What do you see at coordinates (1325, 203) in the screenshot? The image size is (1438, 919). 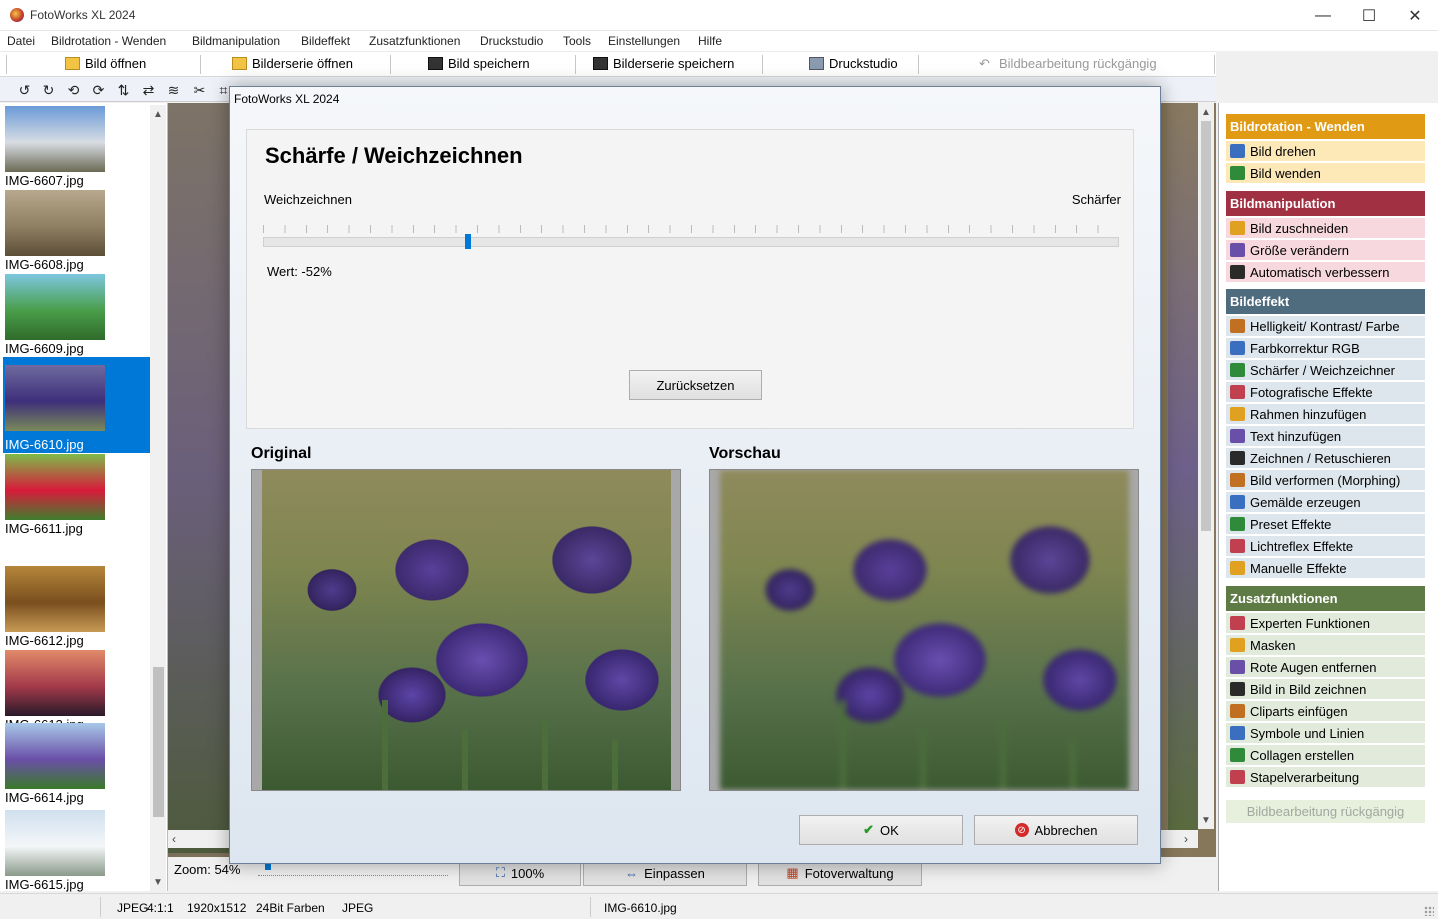 I see `sidebar-section-header: Bildmanipulation` at bounding box center [1325, 203].